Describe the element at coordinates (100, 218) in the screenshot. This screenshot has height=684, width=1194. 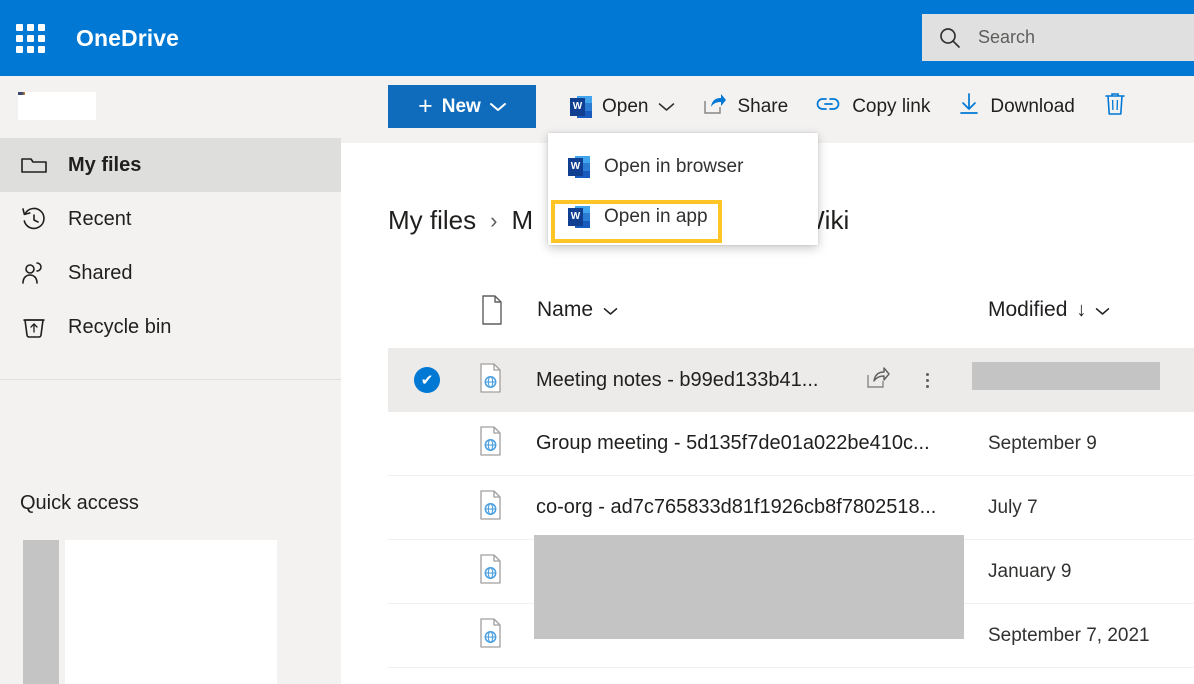
I see `sidebar-item-label: Recent` at that location.